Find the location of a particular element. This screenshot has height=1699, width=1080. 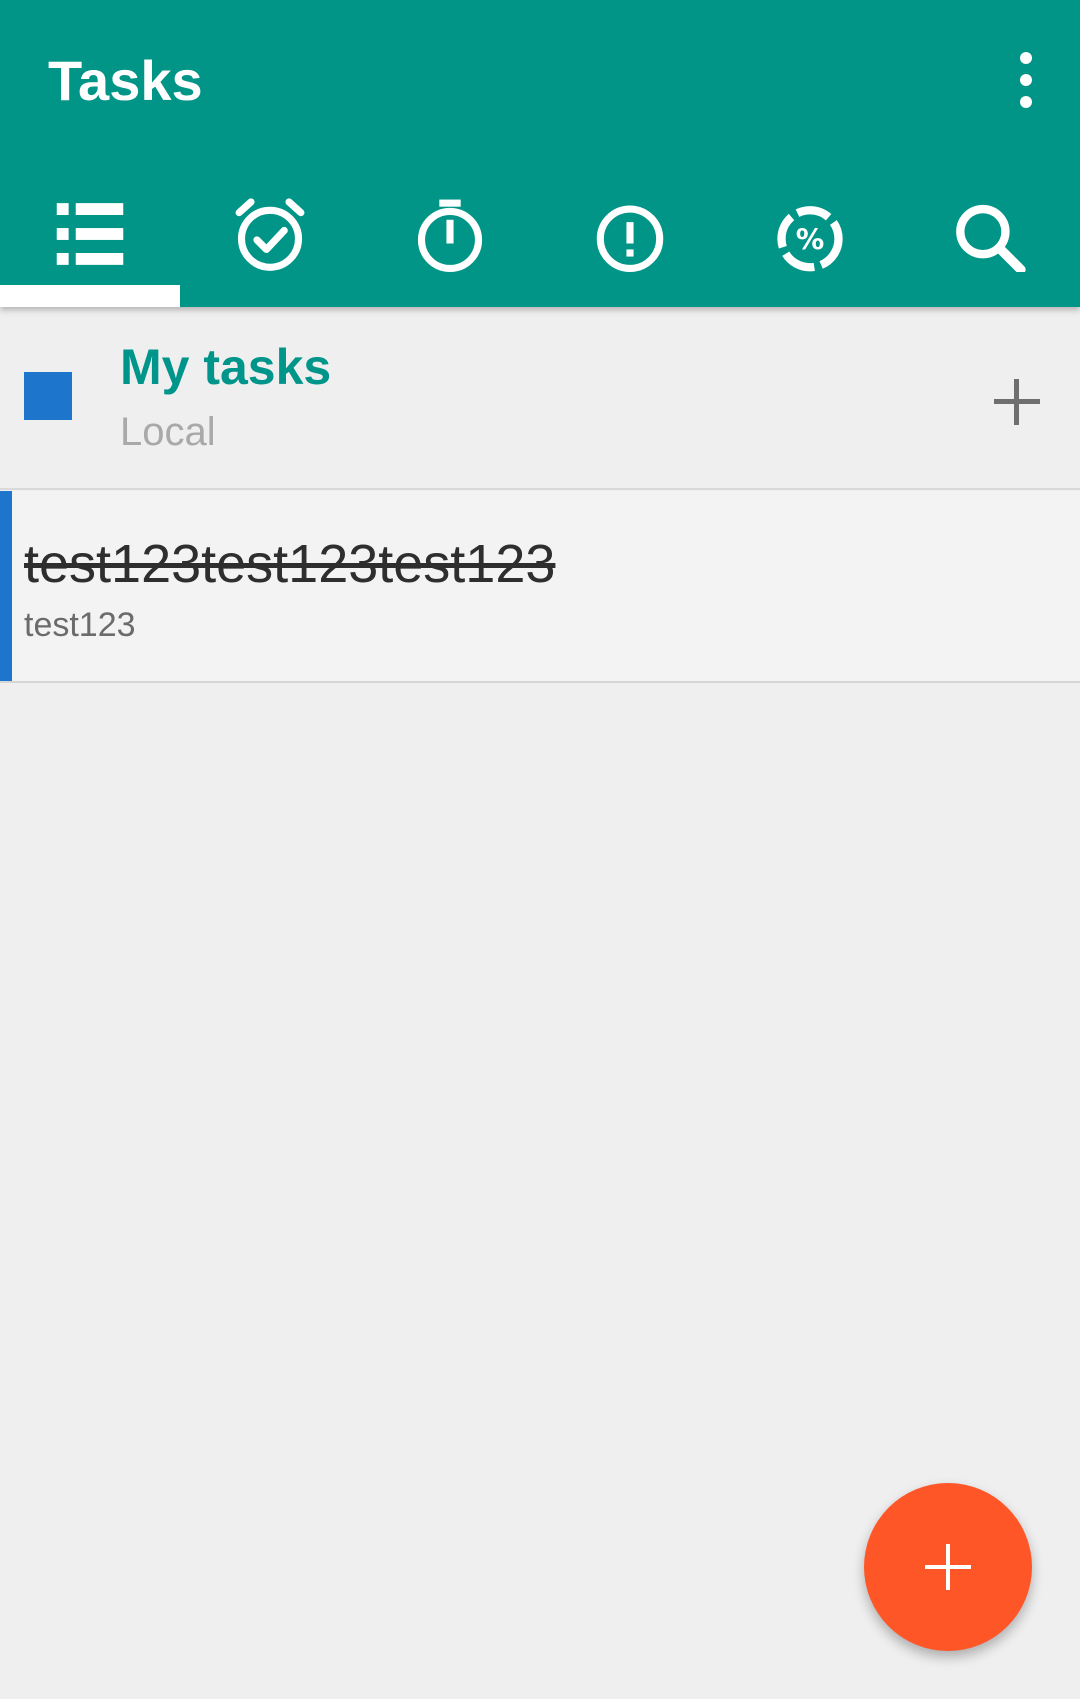

task-row: test123test123test123 test123 is located at coordinates (540, 587).